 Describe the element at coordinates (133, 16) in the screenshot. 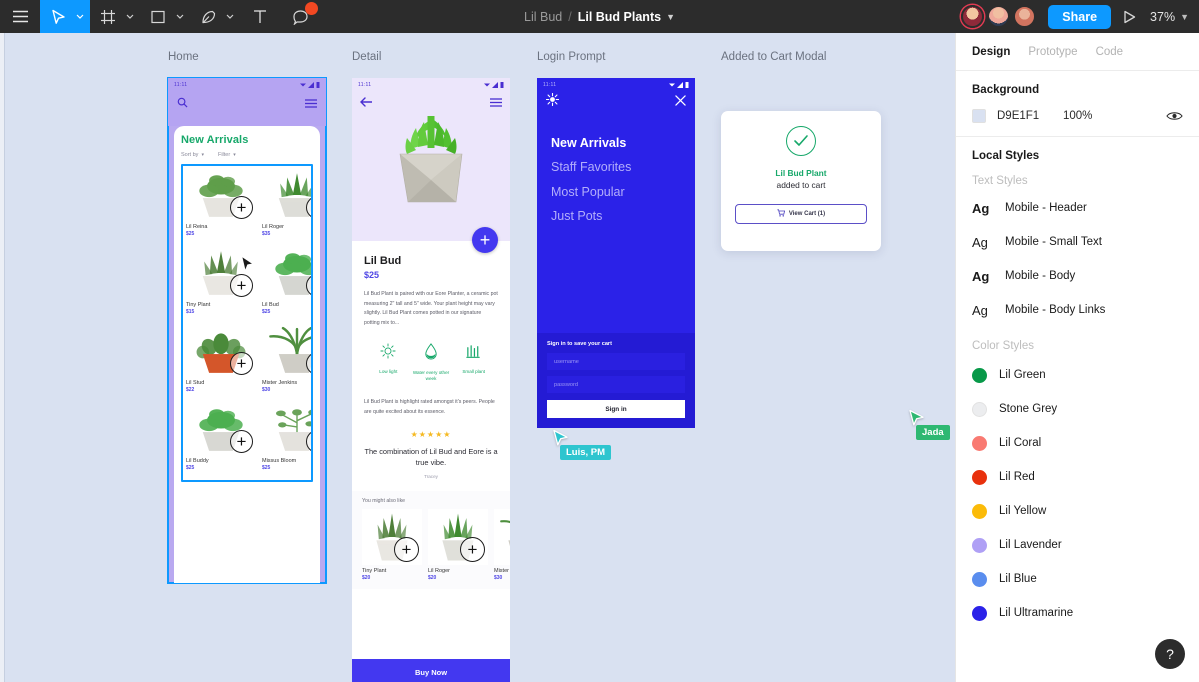

I see `frame-tool-caret-icon` at that location.